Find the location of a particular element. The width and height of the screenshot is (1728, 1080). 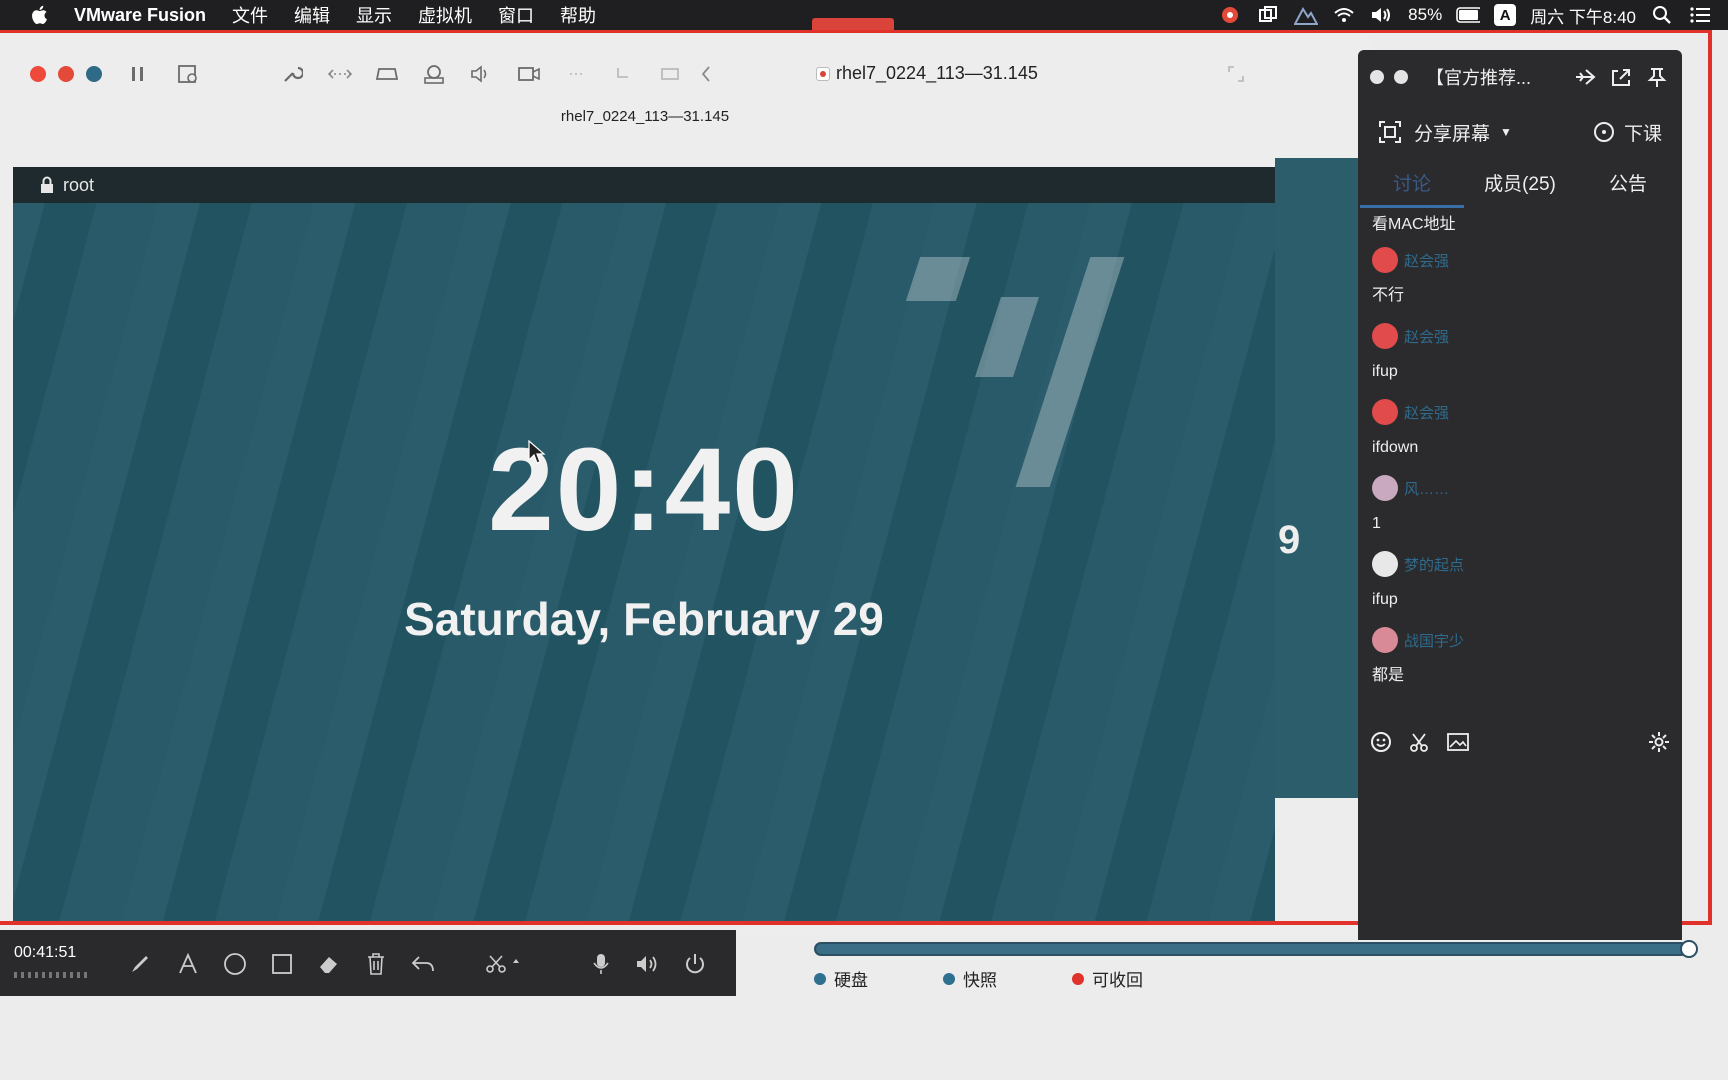

end-class-button: 下课 is located at coordinates (1643, 132).